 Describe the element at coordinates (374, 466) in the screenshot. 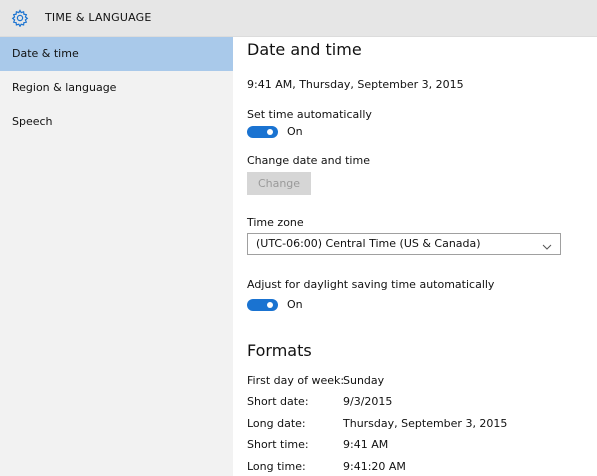

I see `format-value-long-time: 9:41:20 AM` at that location.